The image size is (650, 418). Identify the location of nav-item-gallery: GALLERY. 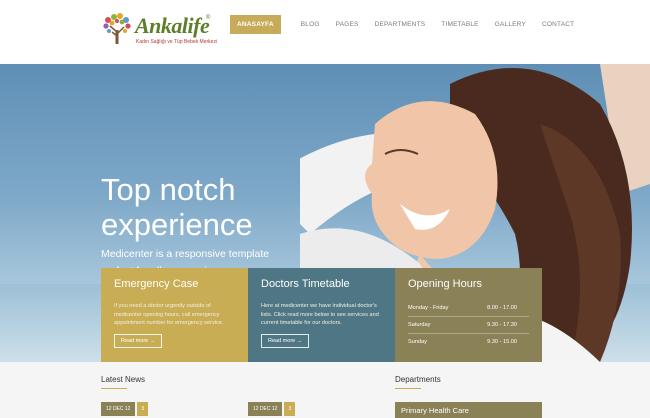
(510, 24).